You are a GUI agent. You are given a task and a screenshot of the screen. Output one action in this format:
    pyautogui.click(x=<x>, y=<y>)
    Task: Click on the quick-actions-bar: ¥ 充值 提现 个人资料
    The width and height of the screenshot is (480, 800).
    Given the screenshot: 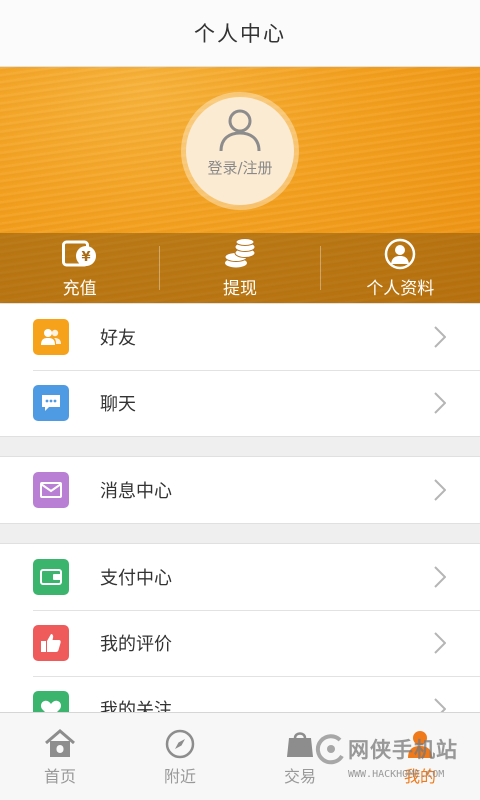 What is the action you would take?
    pyautogui.click(x=240, y=268)
    